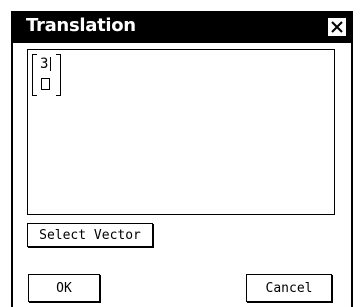 This screenshot has height=307, width=363. Describe the element at coordinates (64, 288) in the screenshot. I see `ok-button: OK` at that location.